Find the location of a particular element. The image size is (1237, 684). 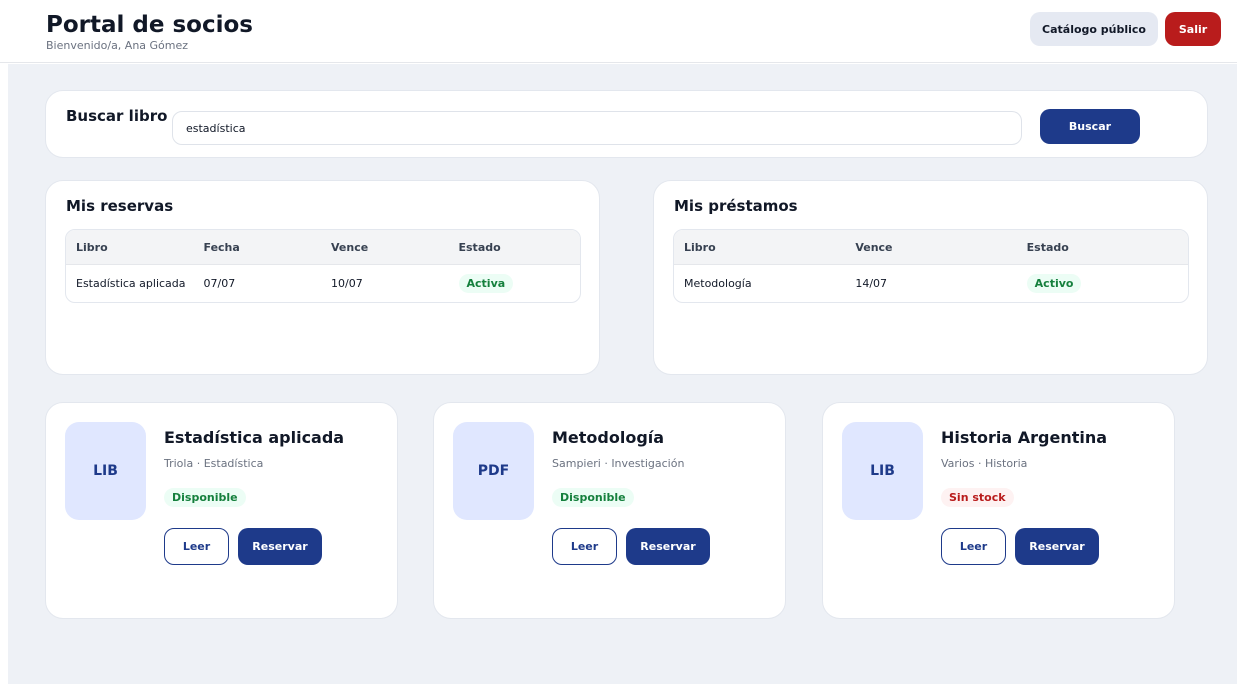

column-header-fecha: Fecha is located at coordinates (221, 247).